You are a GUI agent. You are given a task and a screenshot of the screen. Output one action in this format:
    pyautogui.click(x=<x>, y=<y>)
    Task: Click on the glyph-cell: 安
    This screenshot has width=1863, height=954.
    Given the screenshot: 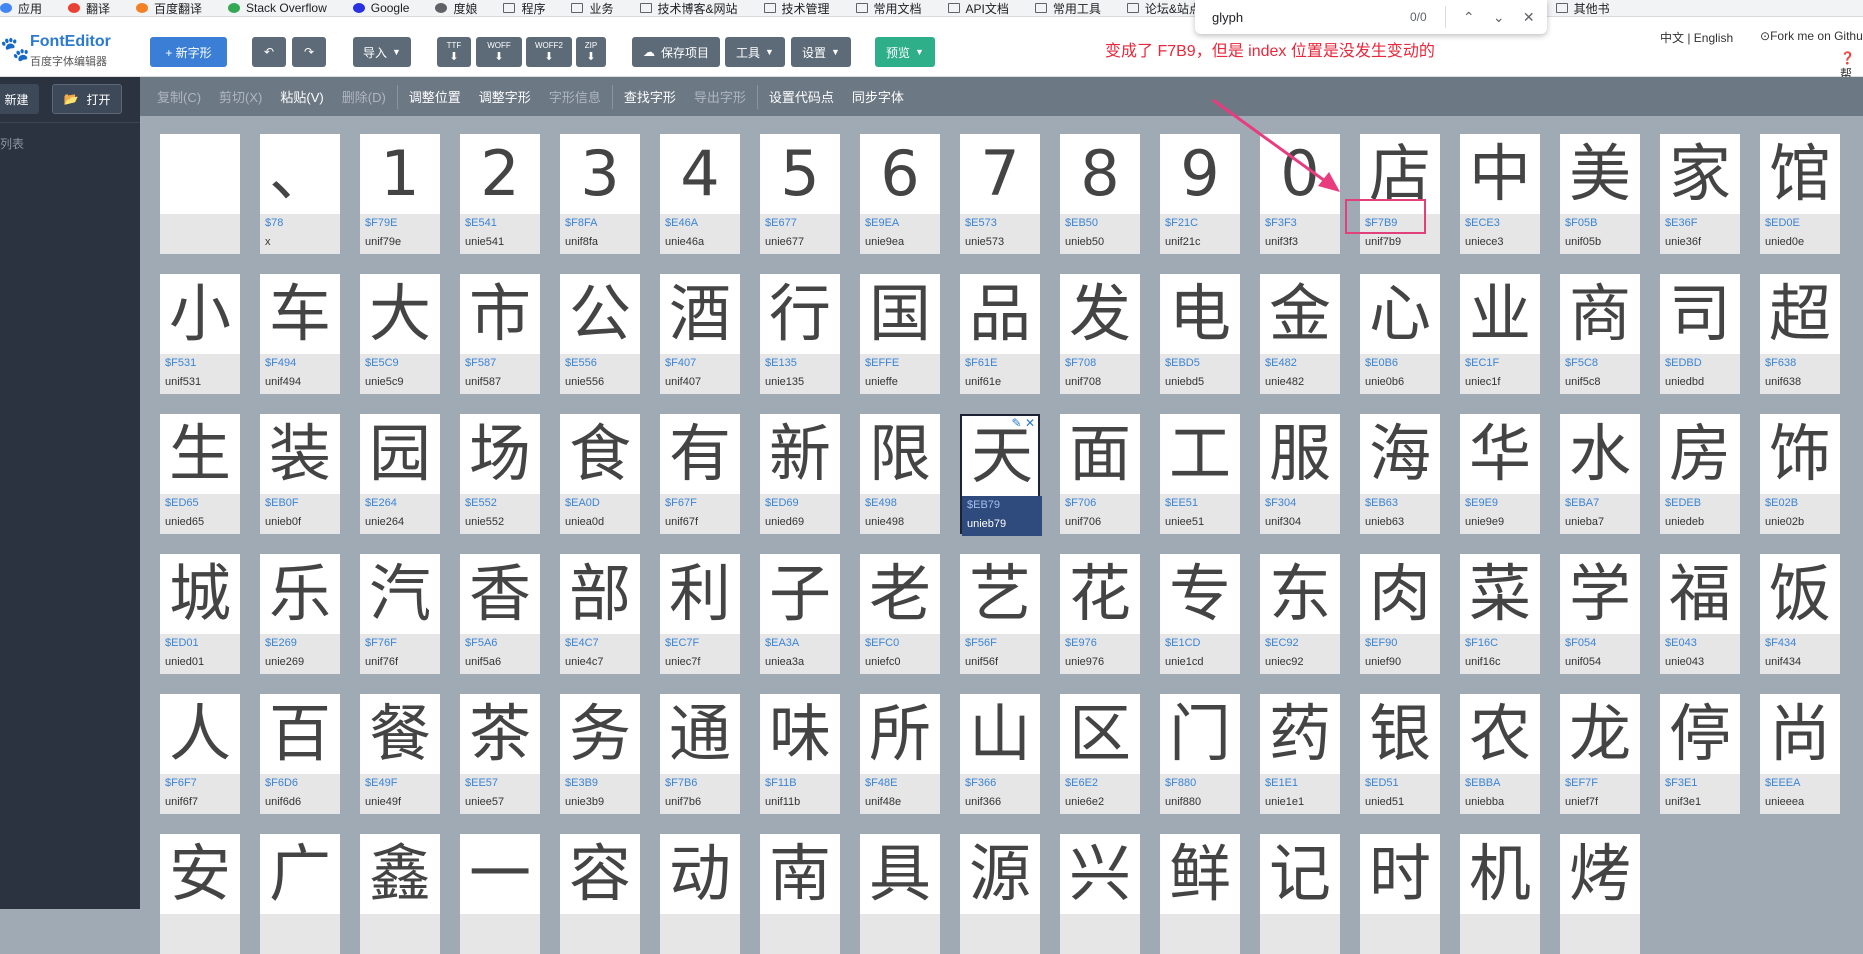 What is the action you would take?
    pyautogui.click(x=200, y=894)
    